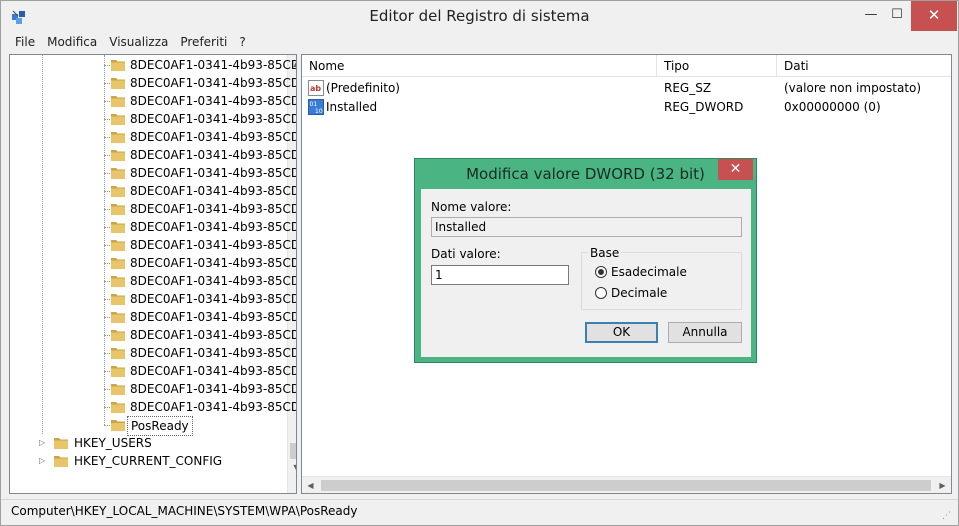 This screenshot has width=959, height=526. What do you see at coordinates (316, 107) in the screenshot?
I see `binary-value-icon: 01 10` at bounding box center [316, 107].